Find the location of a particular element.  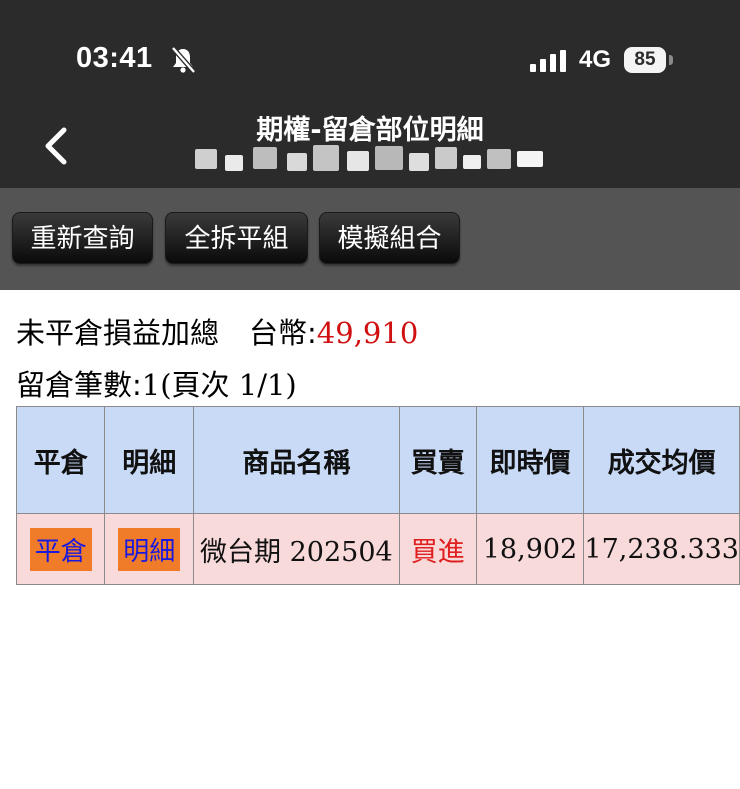

column-header-detail: 明細 is located at coordinates (149, 460).